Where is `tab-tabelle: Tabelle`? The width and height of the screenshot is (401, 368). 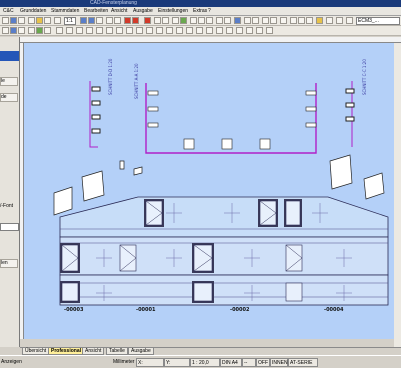 tab-tabelle: Tabelle is located at coordinates (117, 351).